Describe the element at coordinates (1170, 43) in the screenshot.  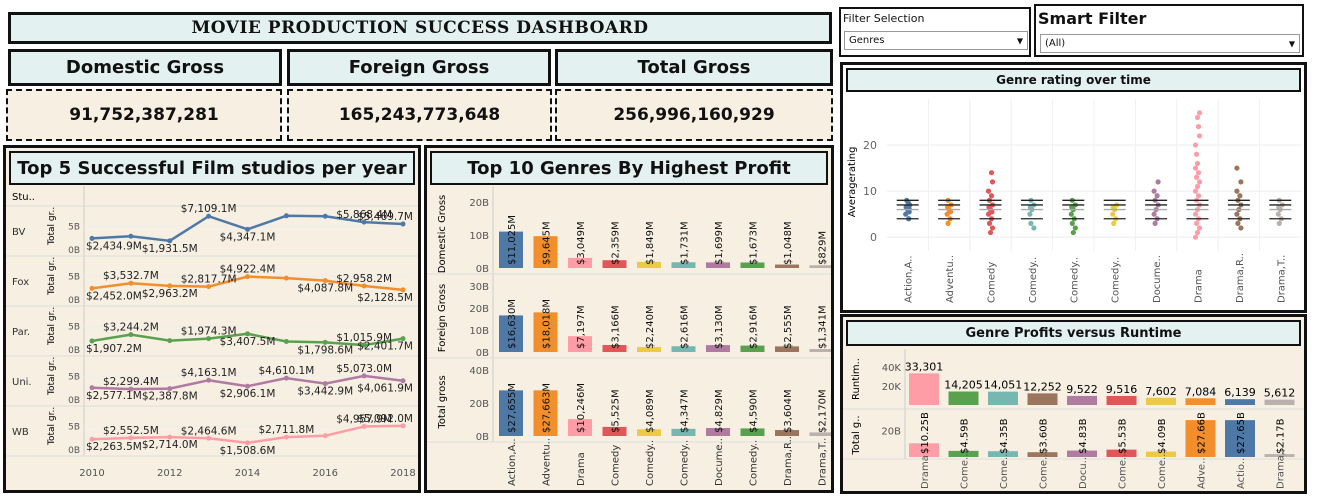
I see `smart-filter-dropdown: (All) ▼` at that location.